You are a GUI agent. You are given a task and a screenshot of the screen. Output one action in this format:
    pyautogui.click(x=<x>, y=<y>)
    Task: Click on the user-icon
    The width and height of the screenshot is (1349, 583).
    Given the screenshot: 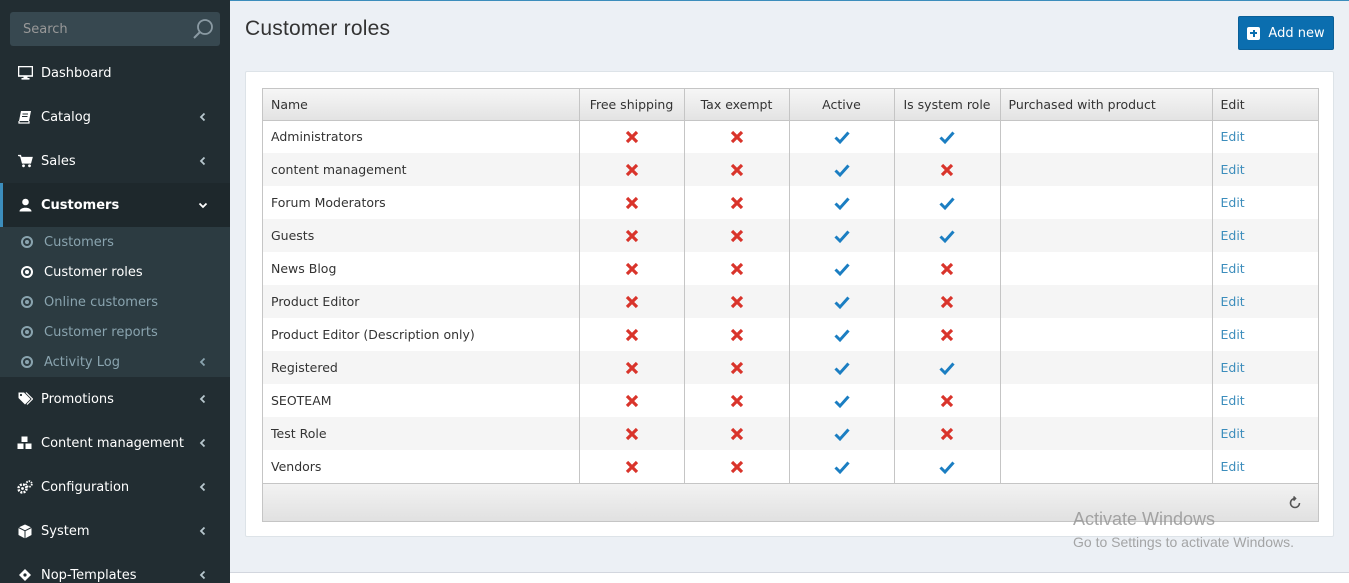 What is the action you would take?
    pyautogui.click(x=25, y=205)
    